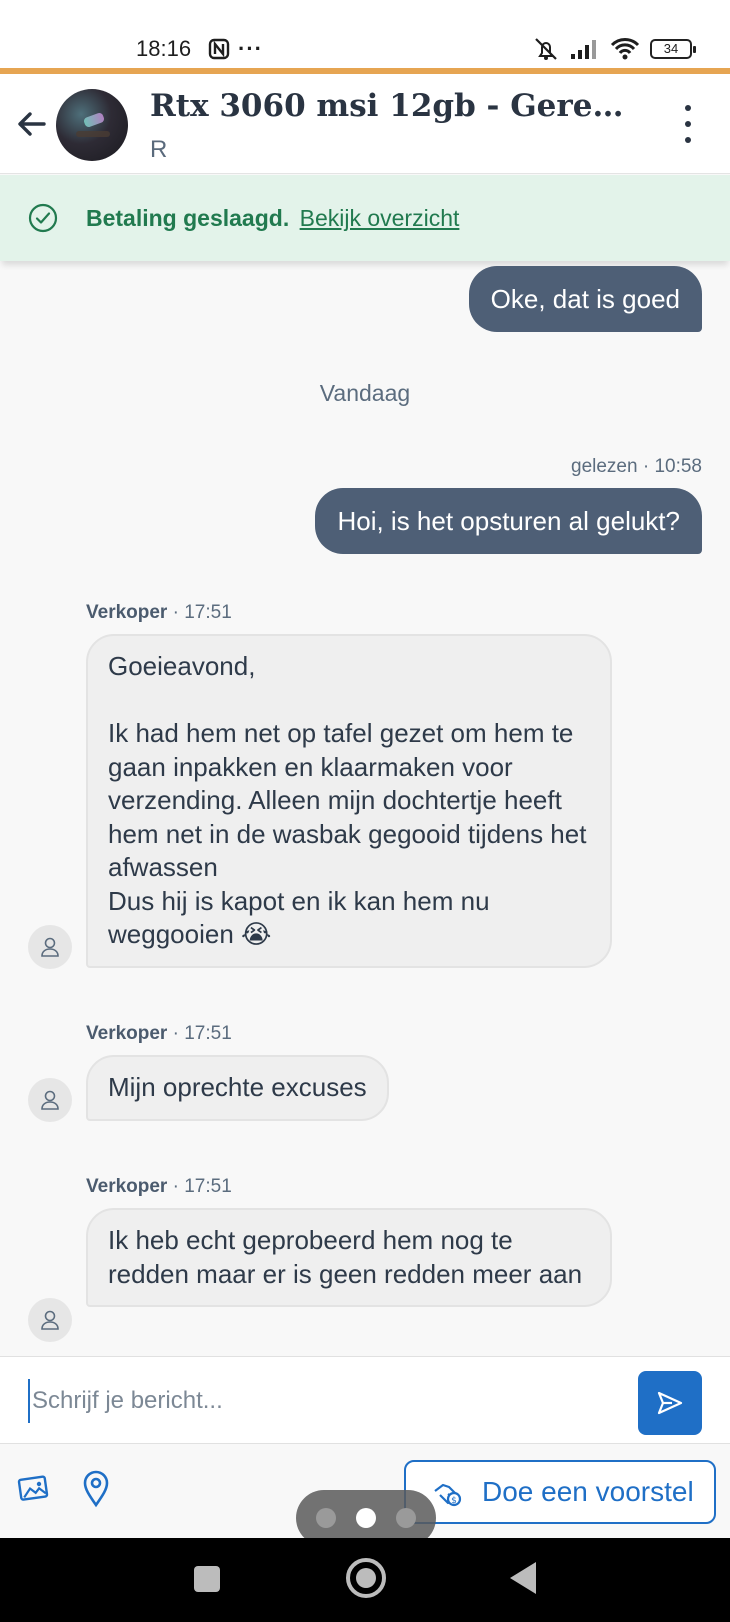 This screenshot has width=730, height=1622. What do you see at coordinates (673, 49) in the screenshot?
I see `battery-indicator: 34` at bounding box center [673, 49].